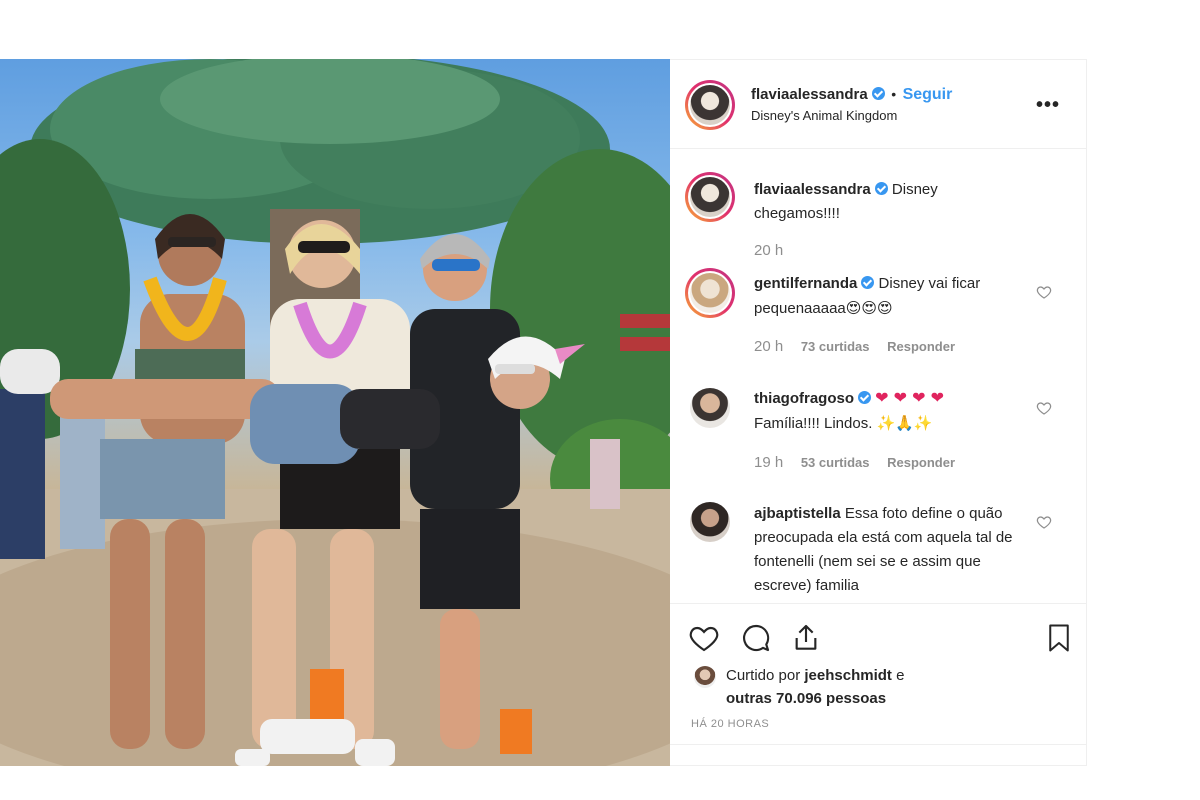 This screenshot has height=800, width=1200. What do you see at coordinates (768, 250) in the screenshot?
I see `caption-time: 20 h` at bounding box center [768, 250].